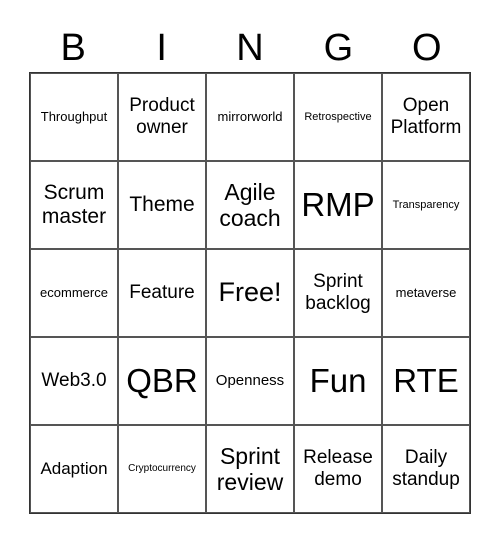 This screenshot has width=500, height=544. Describe the element at coordinates (426, 381) in the screenshot. I see `bingo-cell: RTE` at that location.